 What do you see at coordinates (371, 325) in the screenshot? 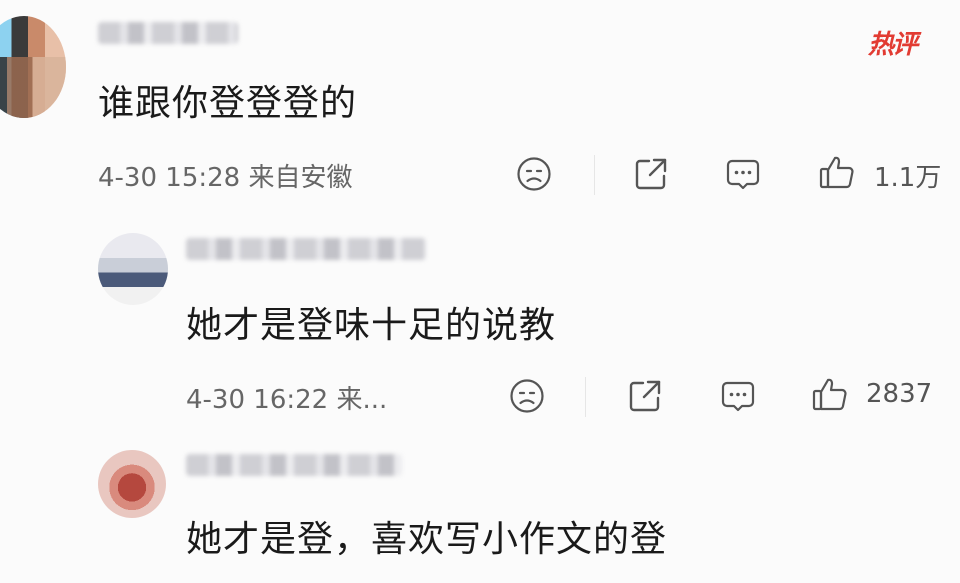
I see `comment-text: 她才是登味十足的说教` at bounding box center [371, 325].